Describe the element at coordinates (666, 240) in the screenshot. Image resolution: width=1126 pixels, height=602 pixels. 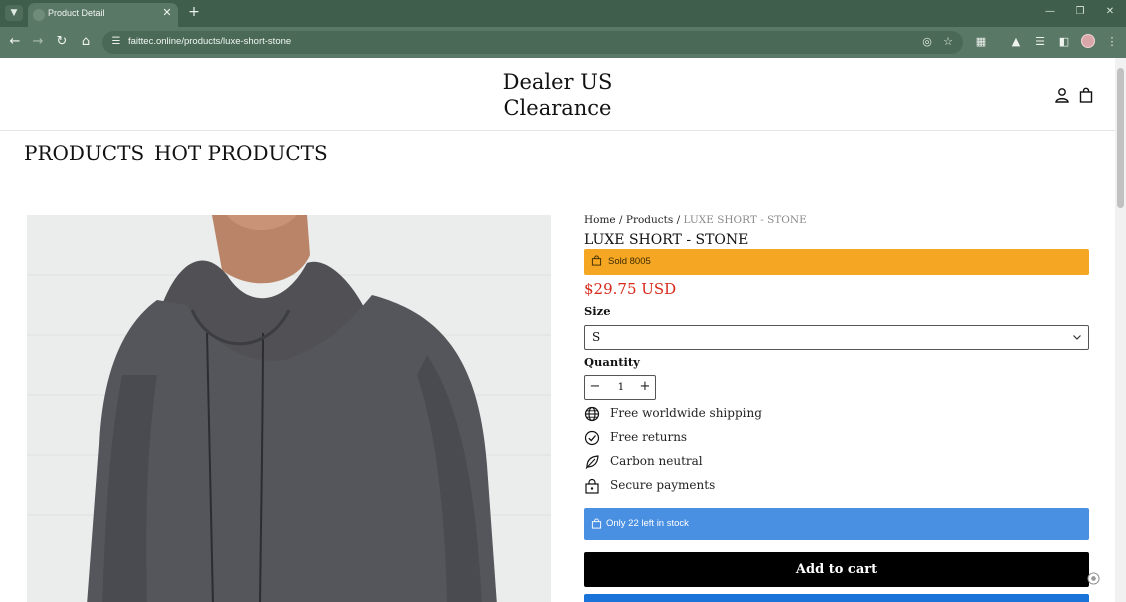
I see `product-title: LUXE SHORT - STONE` at that location.